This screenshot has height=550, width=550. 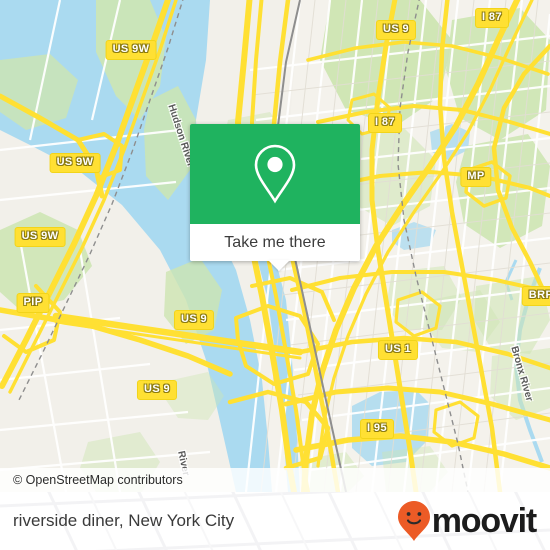 I want to click on attribution-text: © OpenStreetMap contributors, so click(x=98, y=480).